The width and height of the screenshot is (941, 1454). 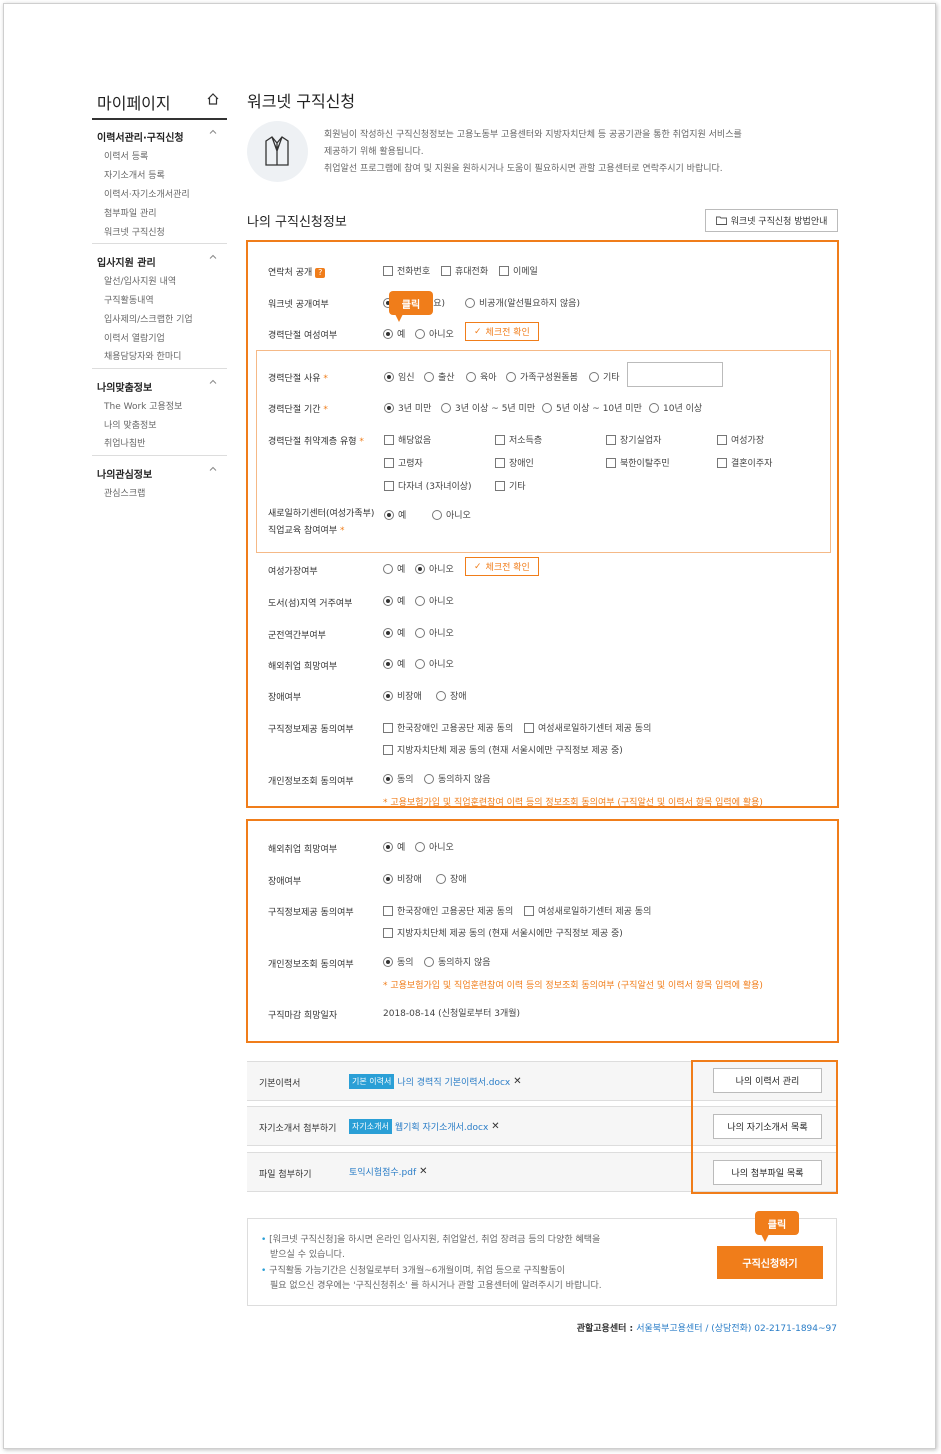 I want to click on reason-other-input, so click(x=675, y=374).